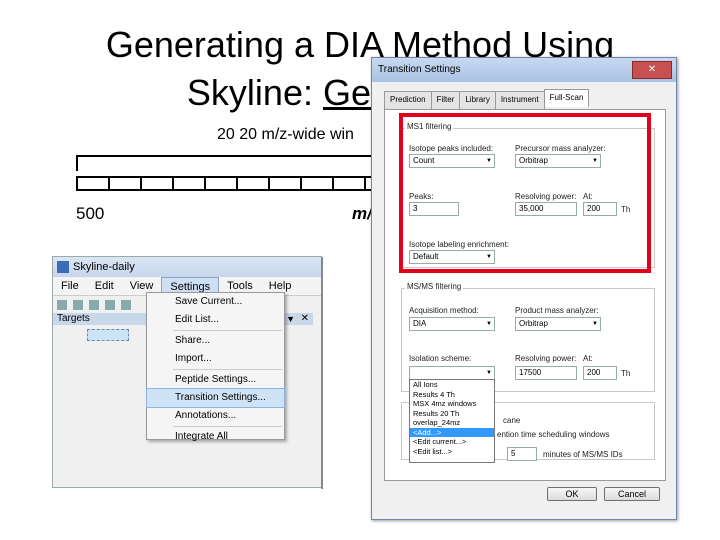  I want to click on isolation-option: All Ions, so click(452, 385).